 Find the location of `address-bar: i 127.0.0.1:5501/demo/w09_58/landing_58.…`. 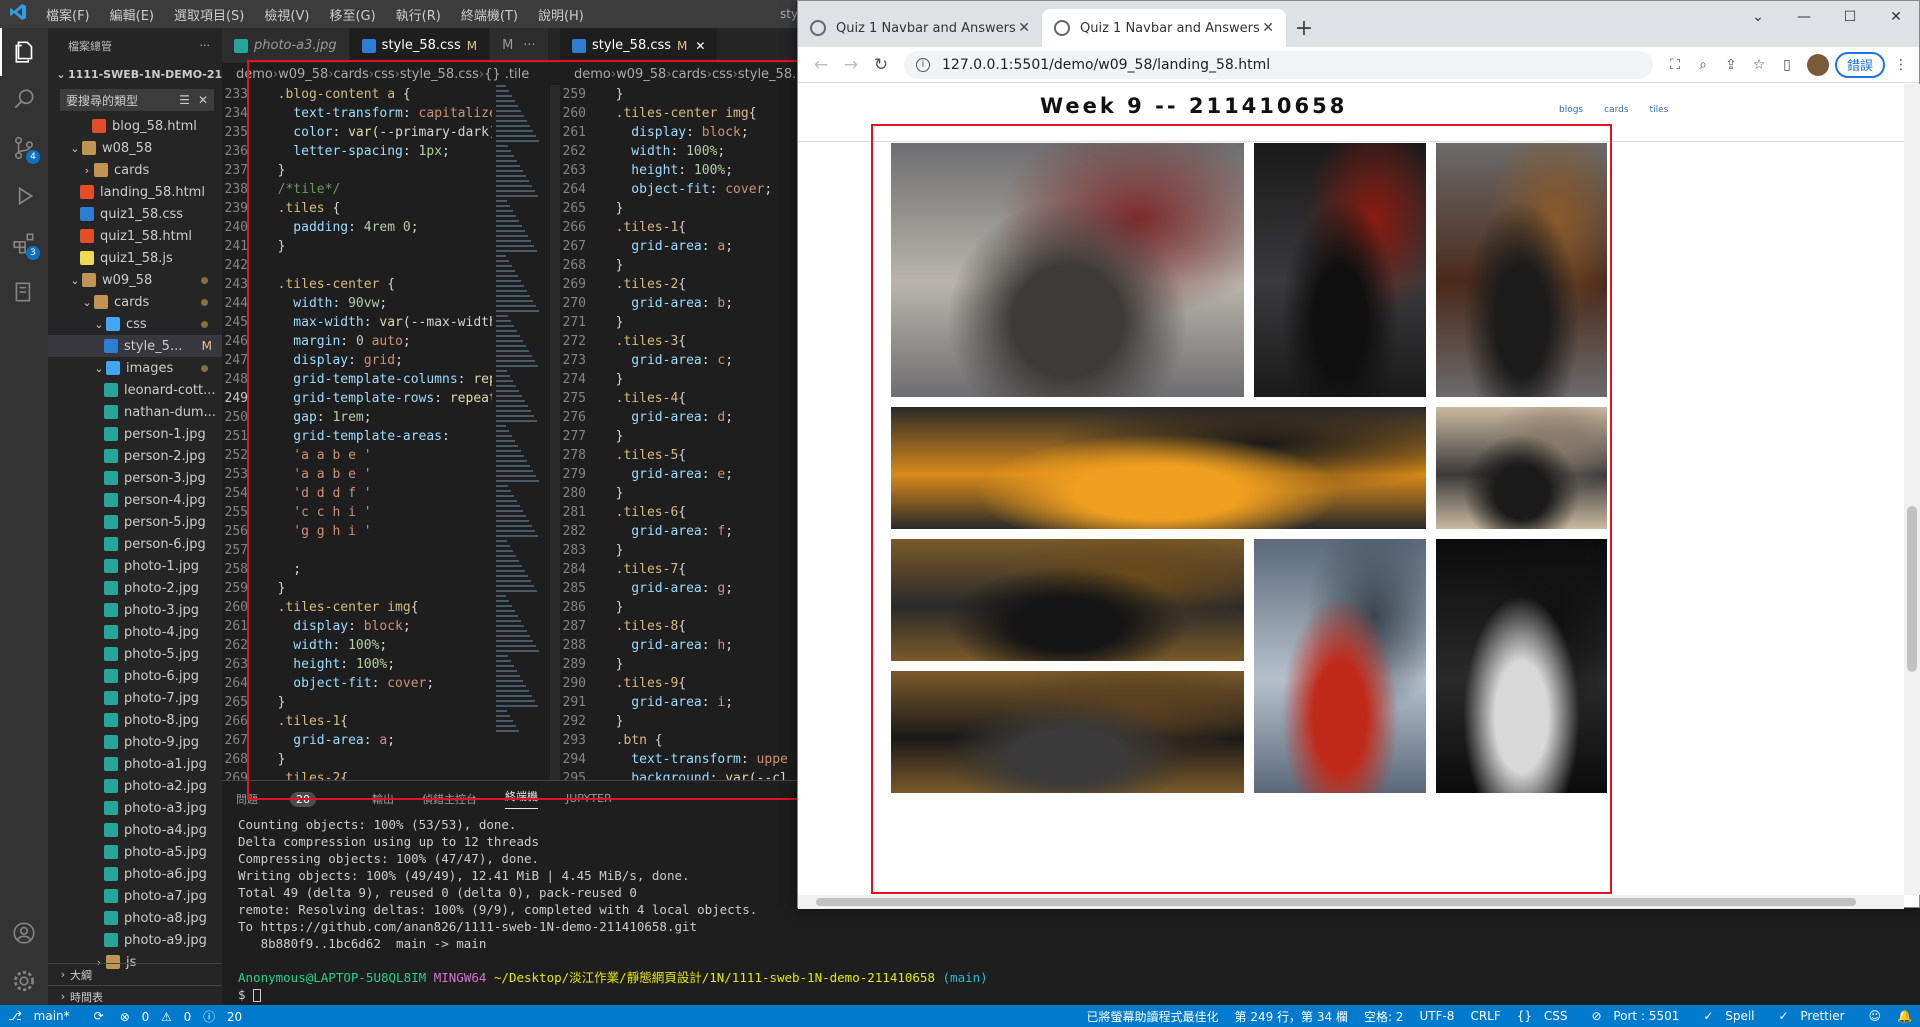

address-bar: i 127.0.0.1:5501/demo/w09_58/landing_58.… is located at coordinates (1278, 64).